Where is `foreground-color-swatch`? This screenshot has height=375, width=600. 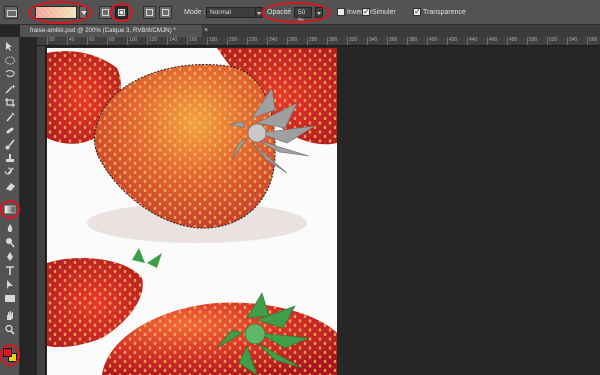 foreground-color-swatch is located at coordinates (7, 352).